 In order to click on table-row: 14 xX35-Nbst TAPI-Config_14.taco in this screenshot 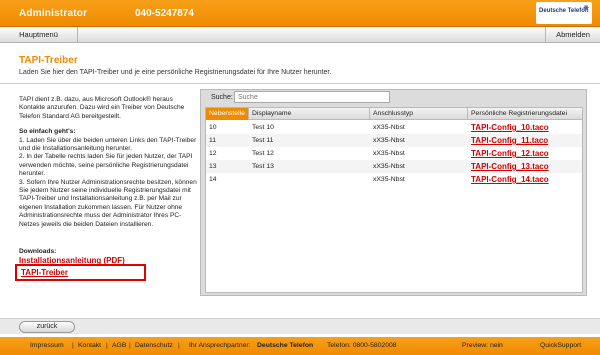, I will do `click(394, 179)`.